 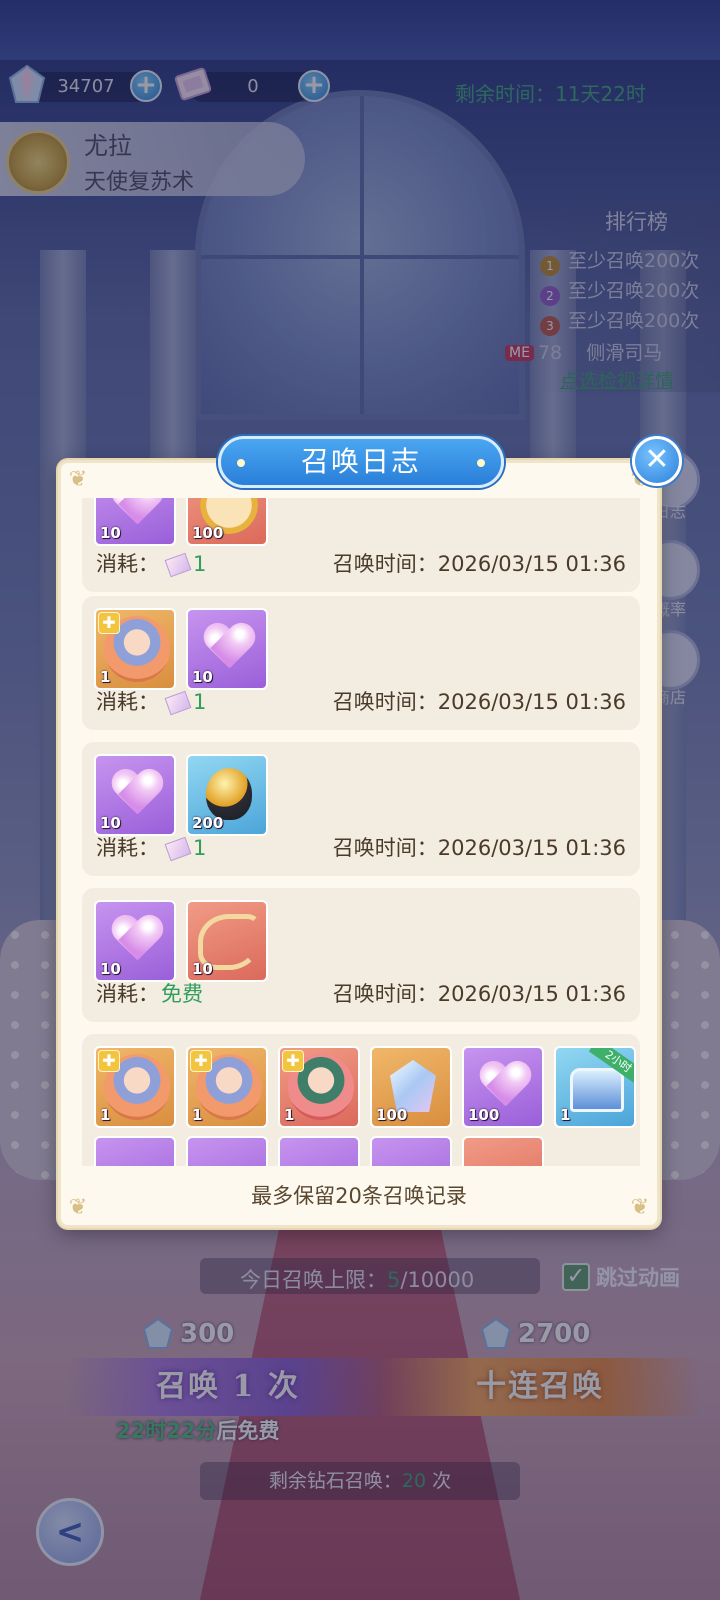 I want to click on summon-record: 10 10 消耗： 免费 召唤时间：2026/03/15 01:36, so click(x=361, y=955).